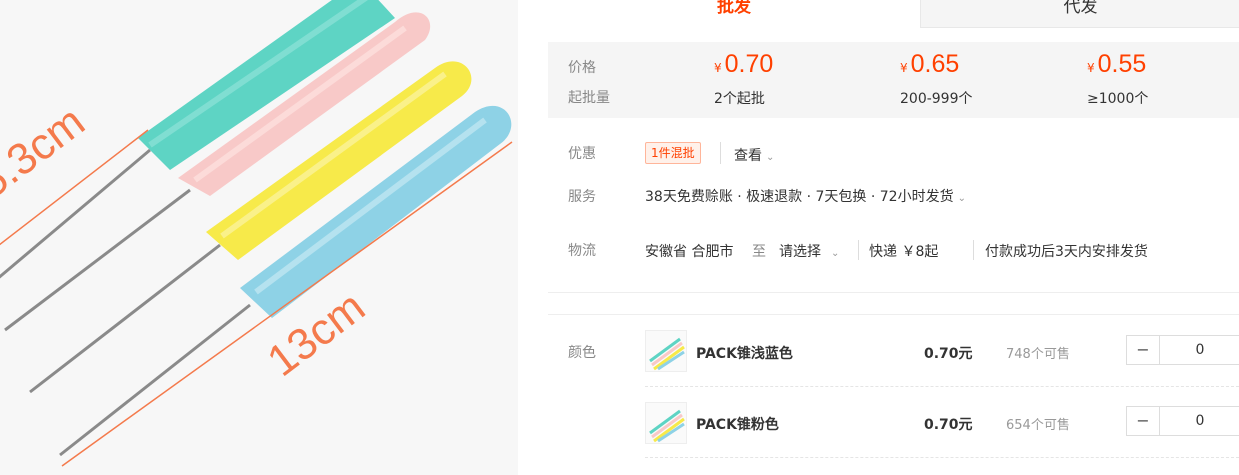 The height and width of the screenshot is (475, 1239). What do you see at coordinates (935, 64) in the screenshot?
I see `tier-price: 0.65` at bounding box center [935, 64].